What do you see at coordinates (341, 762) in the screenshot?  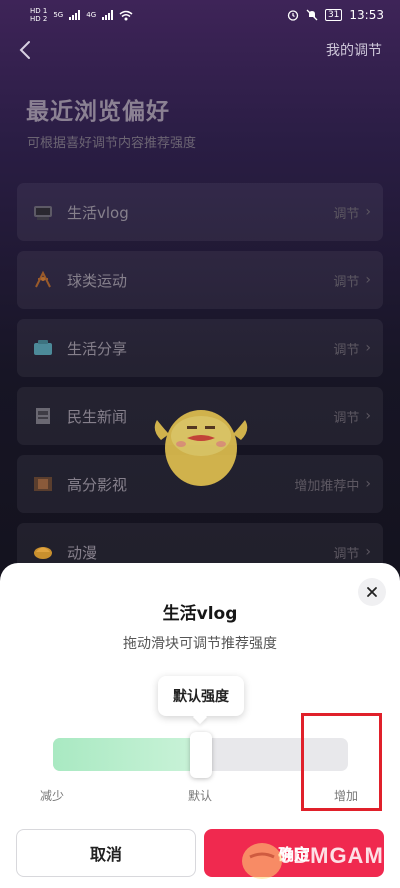 I see `annotation-highlight-box` at bounding box center [341, 762].